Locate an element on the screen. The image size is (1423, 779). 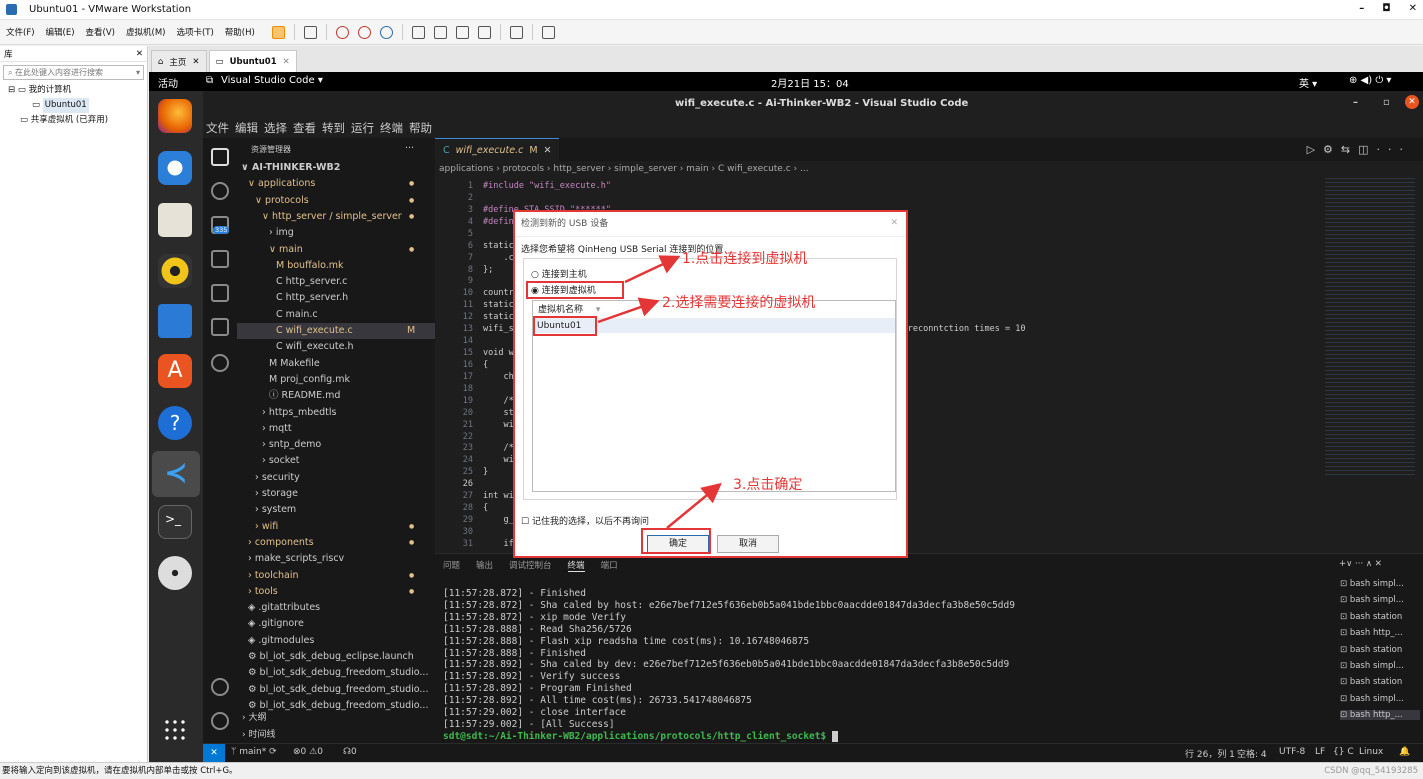
annotation-step-3: 3.点击确定 is located at coordinates (768, 485).